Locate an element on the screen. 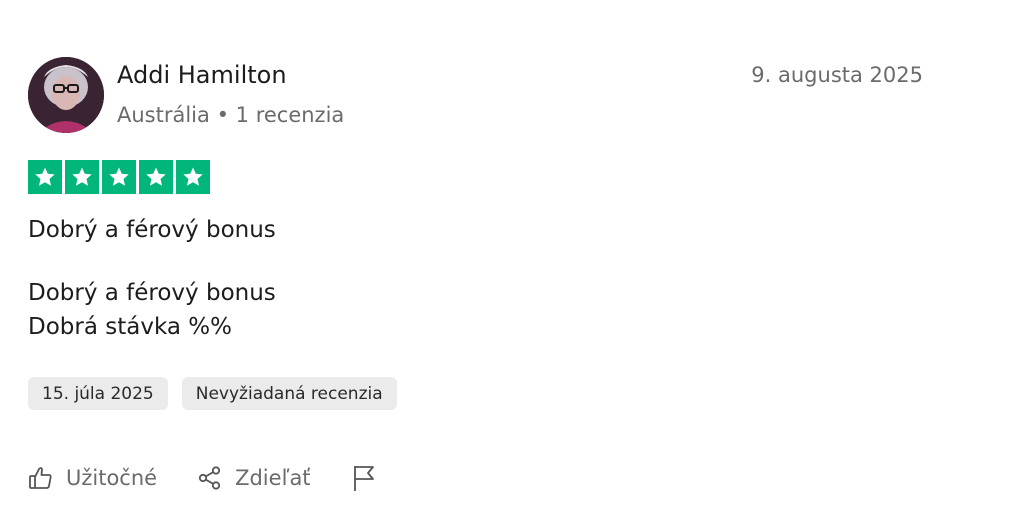 The height and width of the screenshot is (507, 1024). share-label: Zdieľať is located at coordinates (273, 478).